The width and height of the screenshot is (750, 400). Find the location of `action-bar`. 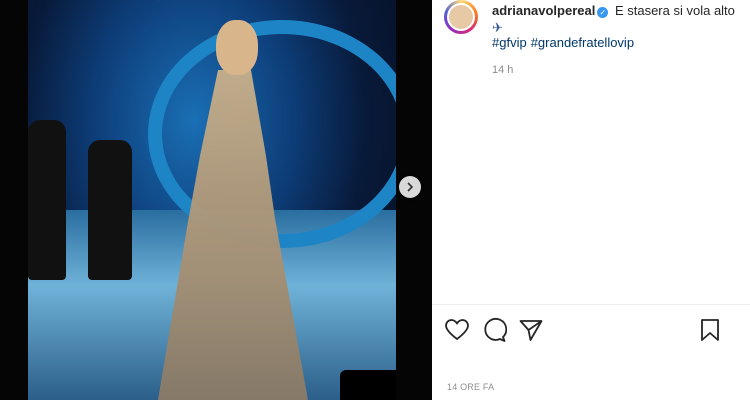

action-bar is located at coordinates (589, 330).